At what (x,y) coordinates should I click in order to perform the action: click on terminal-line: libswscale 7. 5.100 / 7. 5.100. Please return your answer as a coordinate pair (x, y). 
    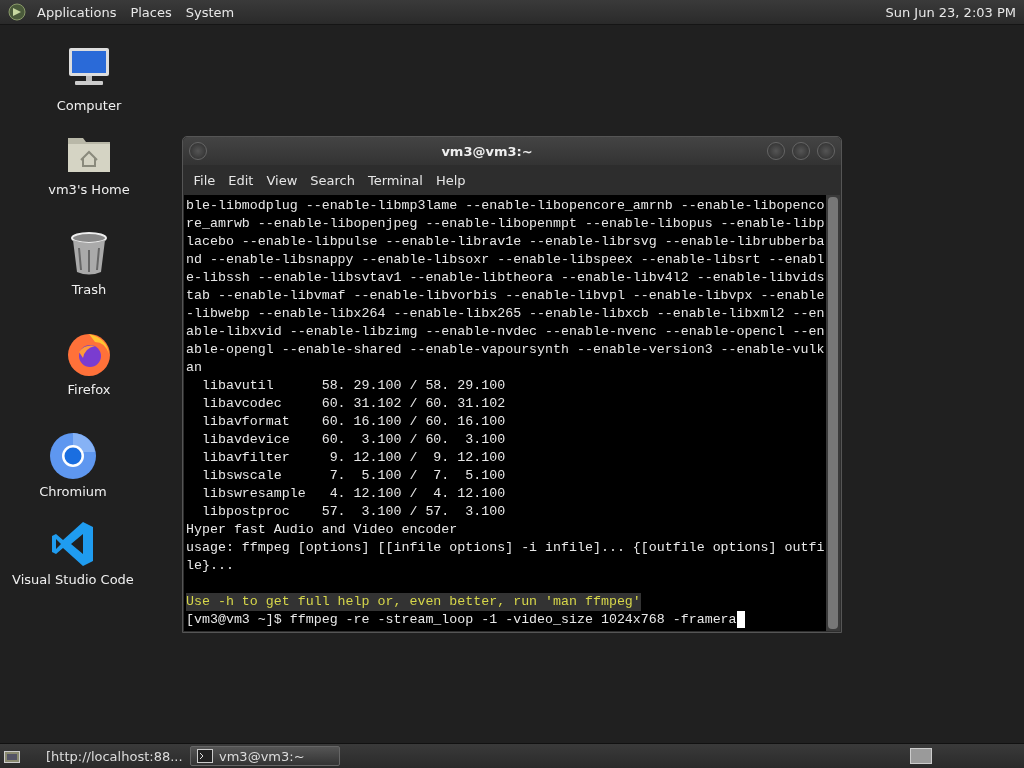
    Looking at the image, I should click on (353, 476).